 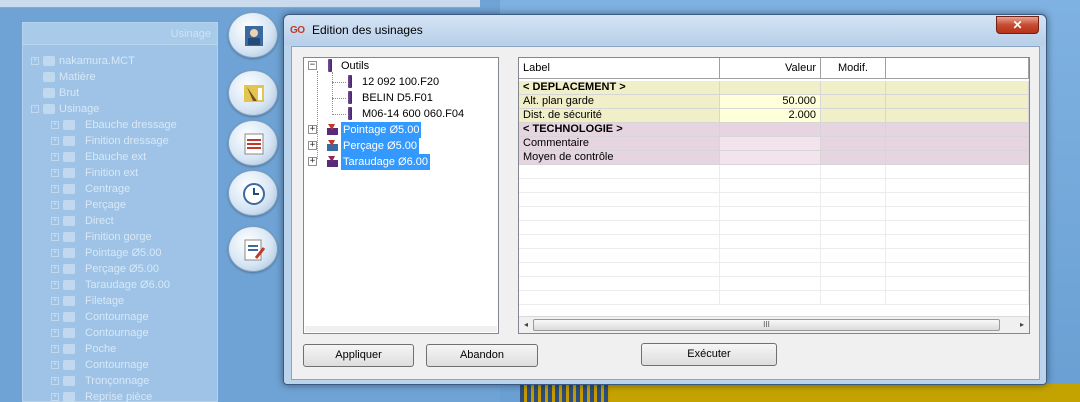 What do you see at coordinates (120, 349) in the screenshot?
I see `background-tree-item: + Poche` at bounding box center [120, 349].